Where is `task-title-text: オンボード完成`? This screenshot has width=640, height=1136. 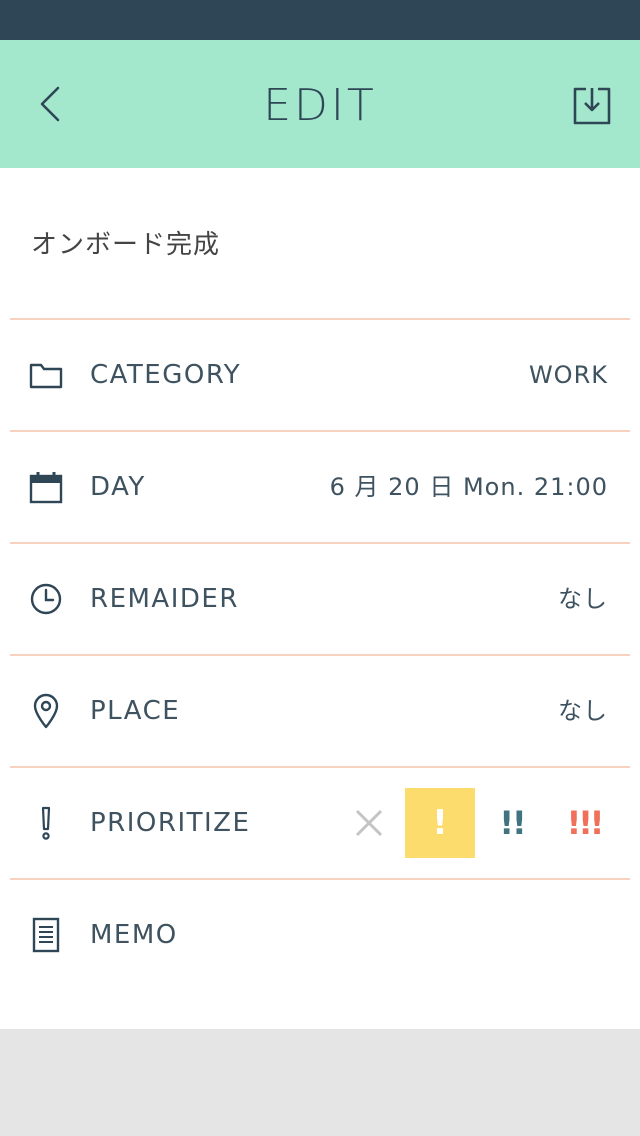
task-title-text: オンボード完成 is located at coordinates (126, 245).